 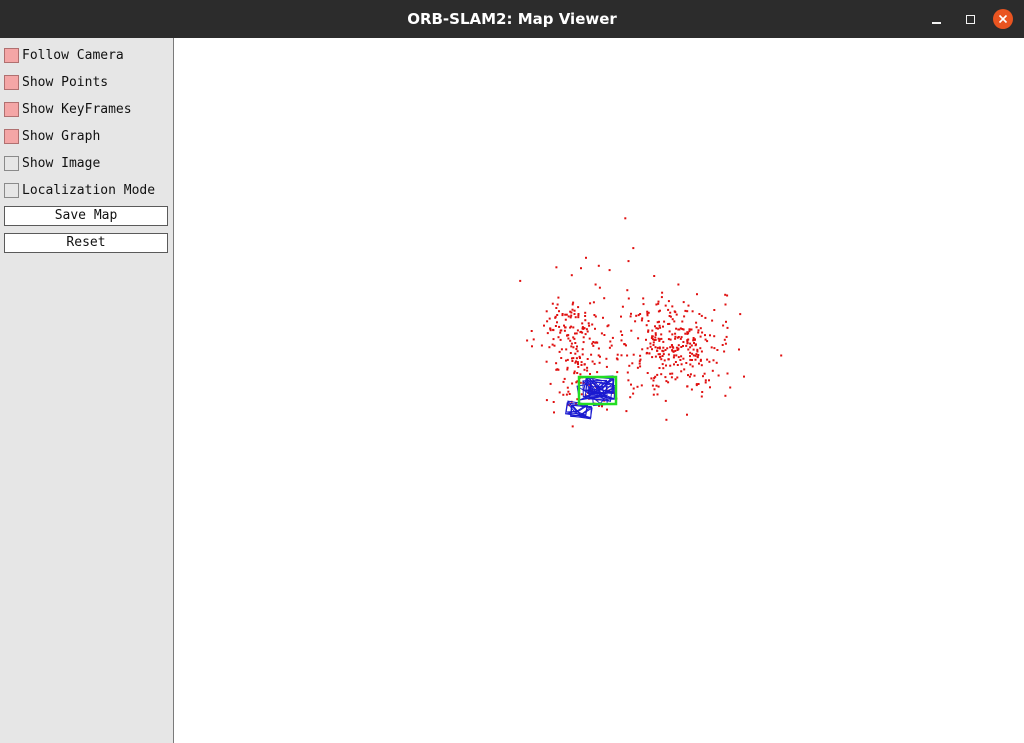 I want to click on follow-camera-checkbox: Follow Camera, so click(x=87, y=55).